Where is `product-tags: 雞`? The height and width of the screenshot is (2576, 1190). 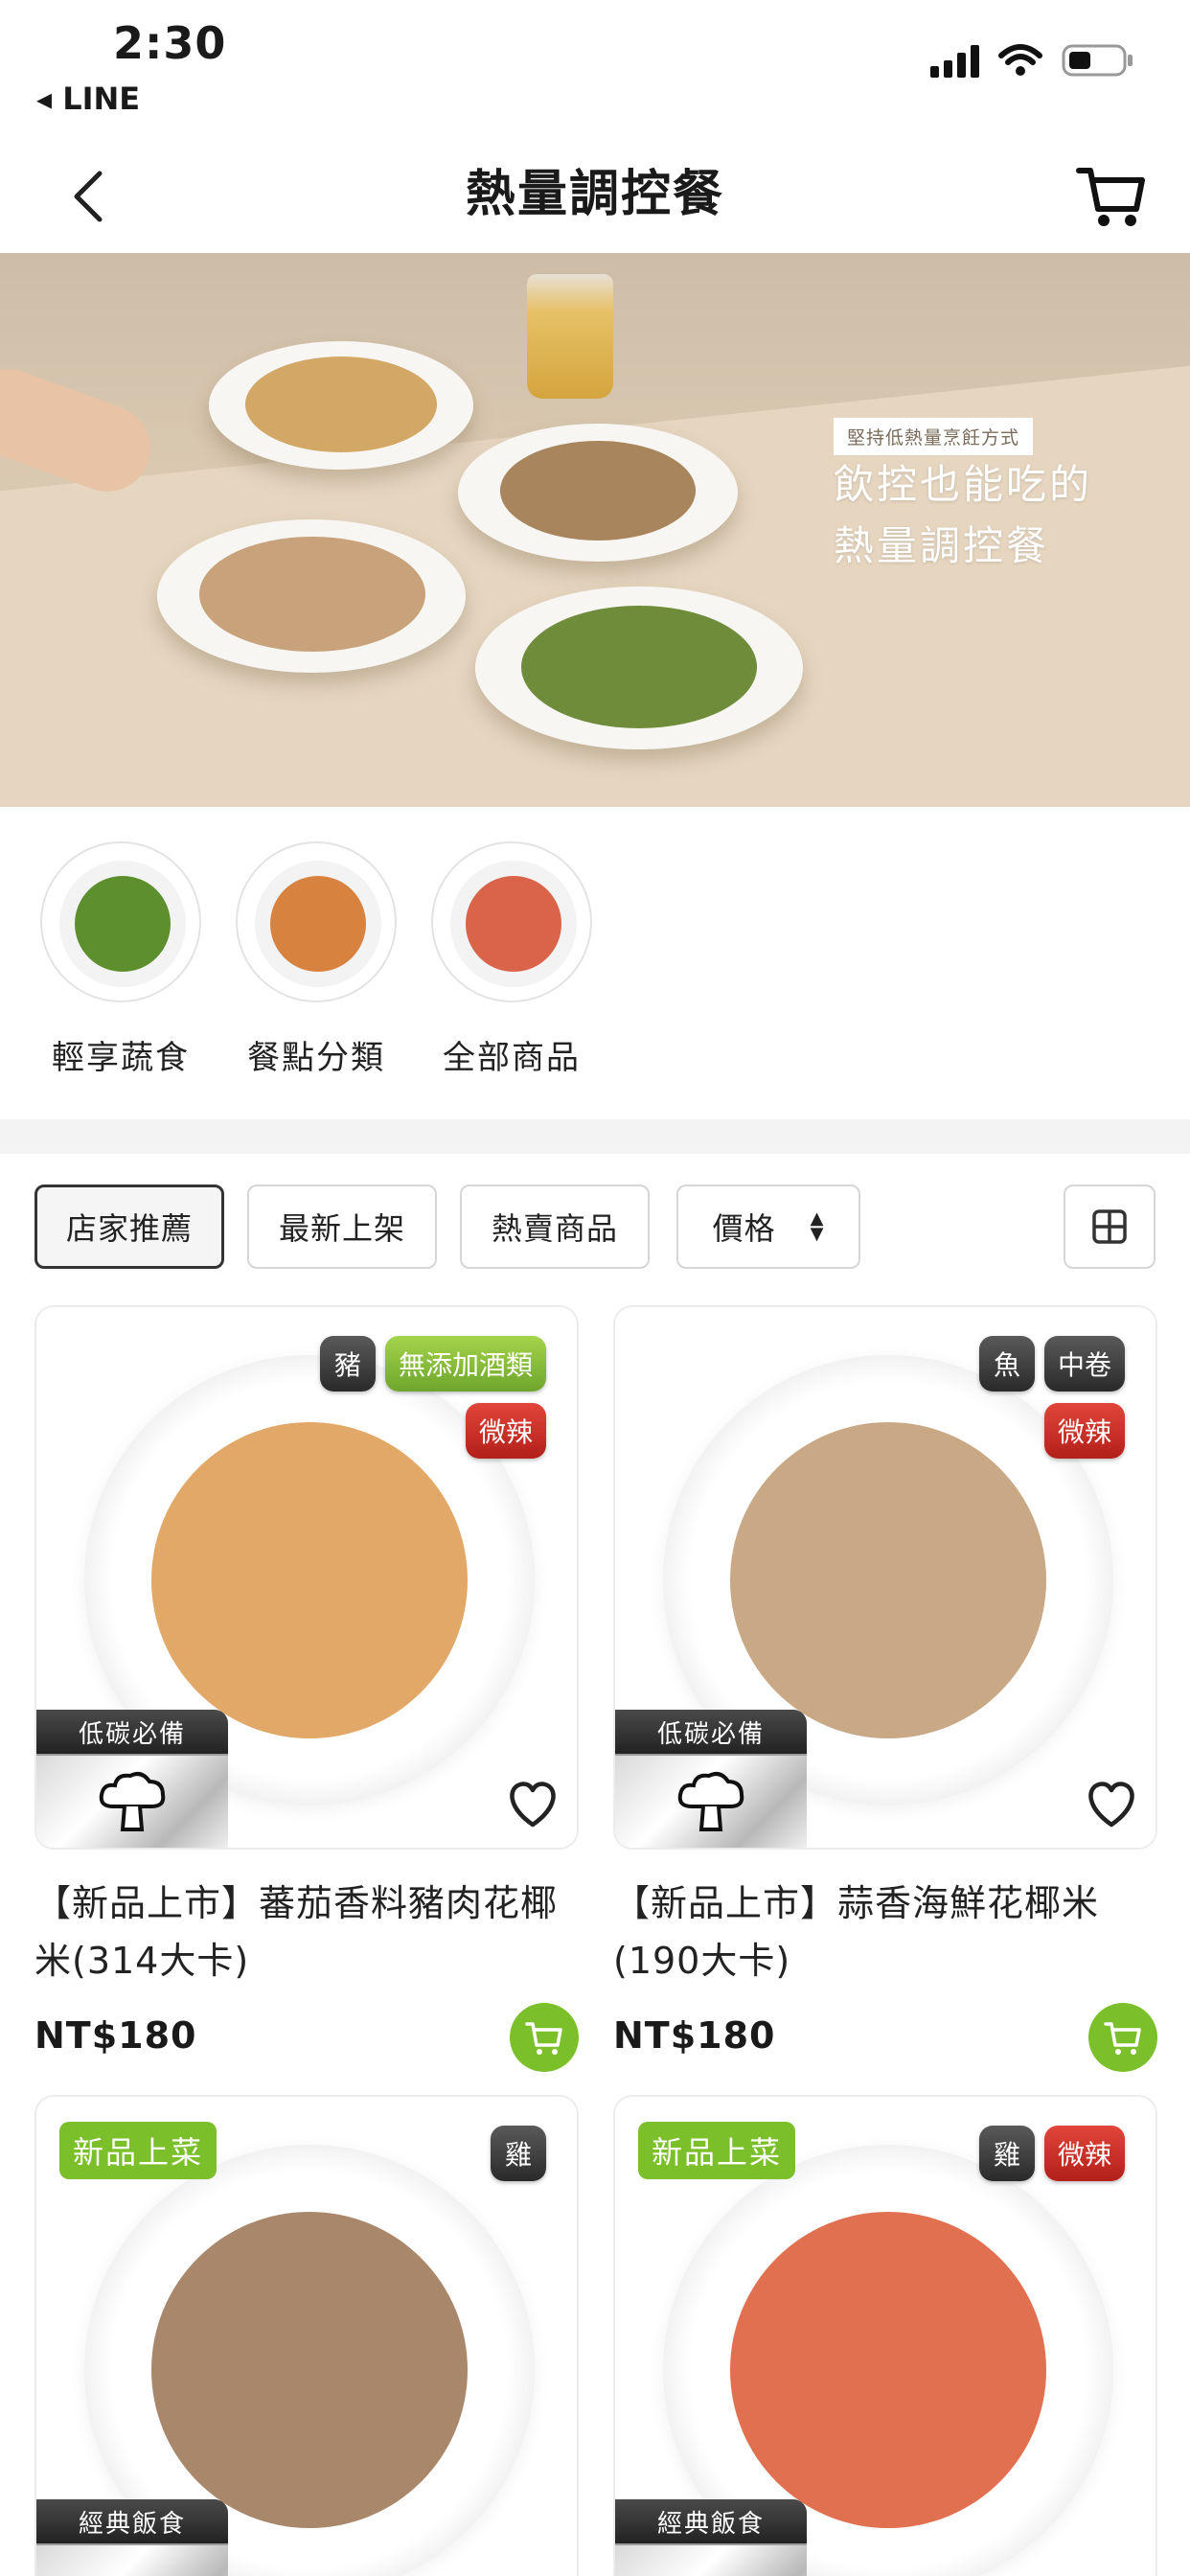
product-tags: 雞 is located at coordinates (518, 2153).